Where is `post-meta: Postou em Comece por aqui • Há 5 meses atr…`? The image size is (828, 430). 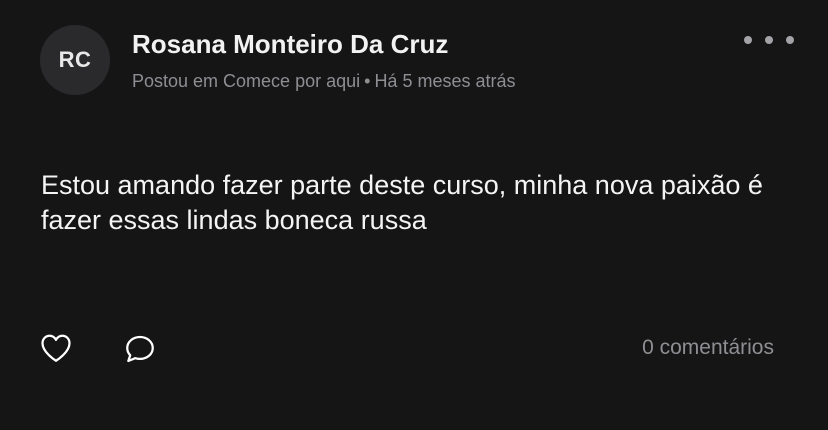 post-meta: Postou em Comece por aqui • Há 5 meses atr… is located at coordinates (324, 81).